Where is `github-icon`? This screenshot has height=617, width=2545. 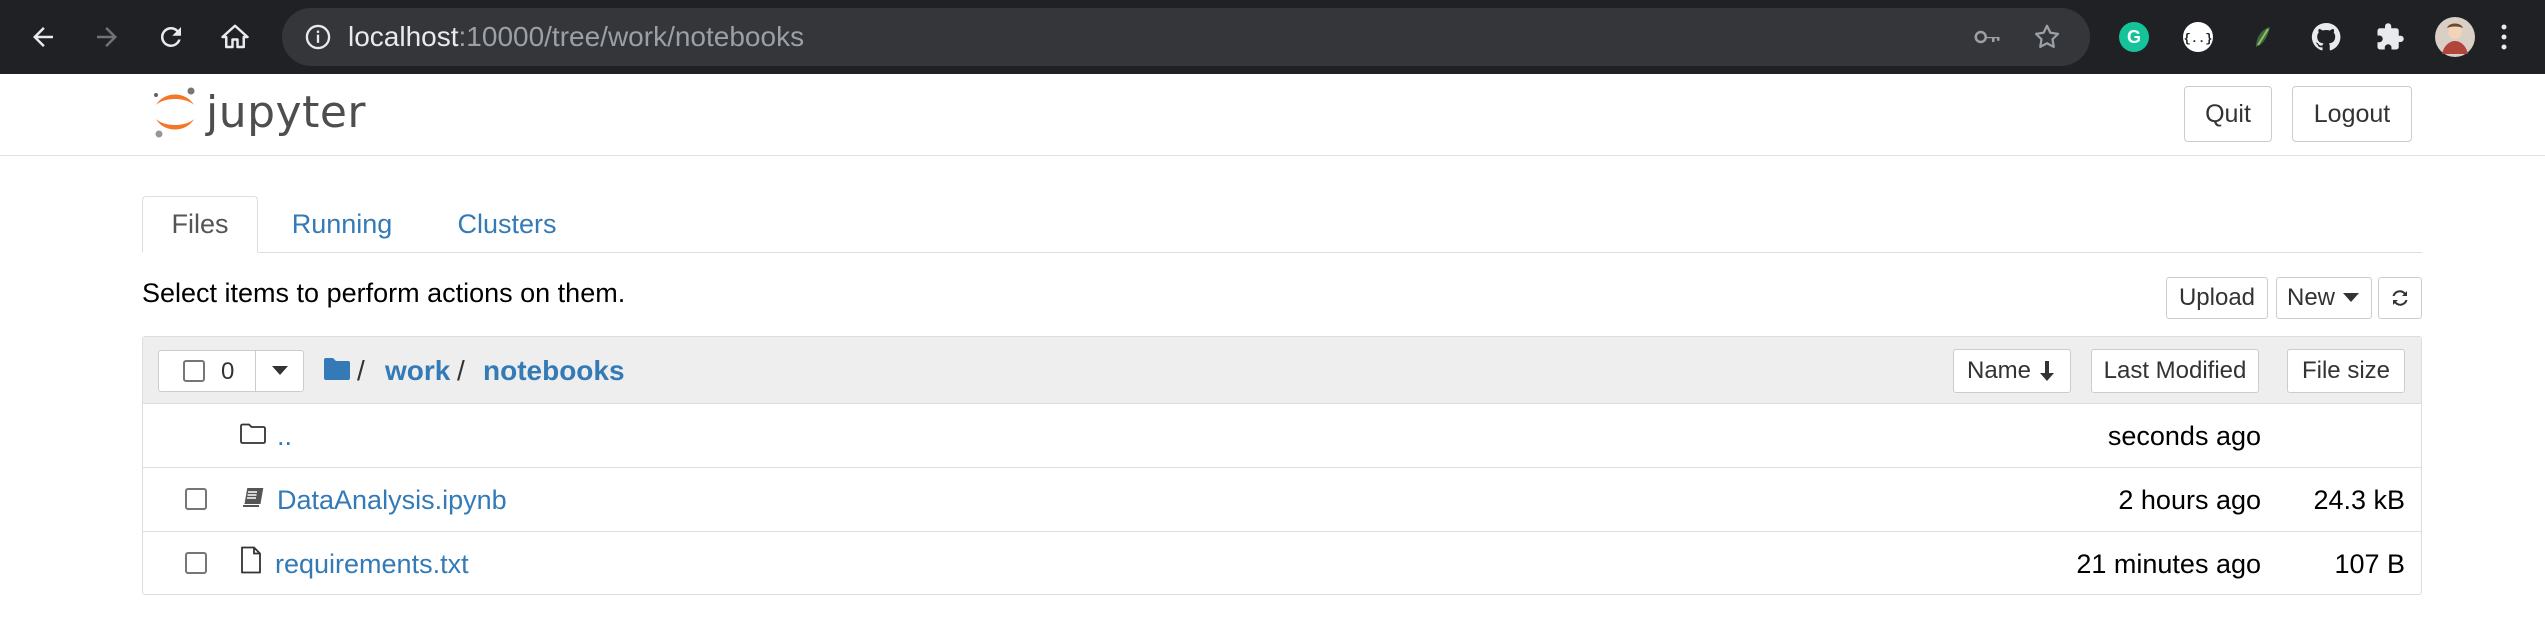
github-icon is located at coordinates (2326, 36).